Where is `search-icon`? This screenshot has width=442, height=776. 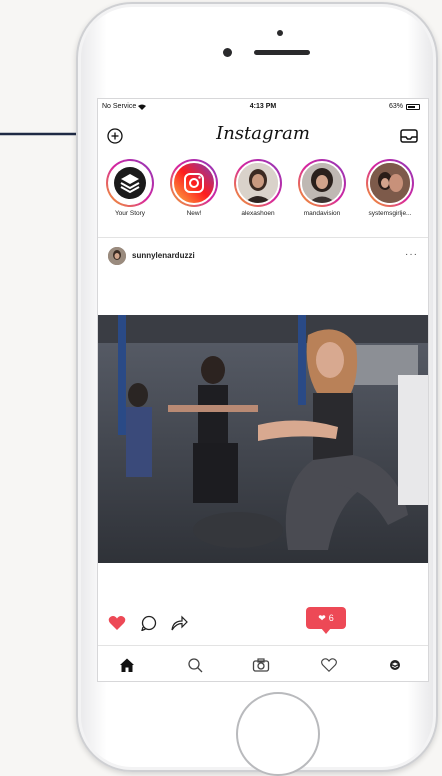 search-icon is located at coordinates (195, 665).